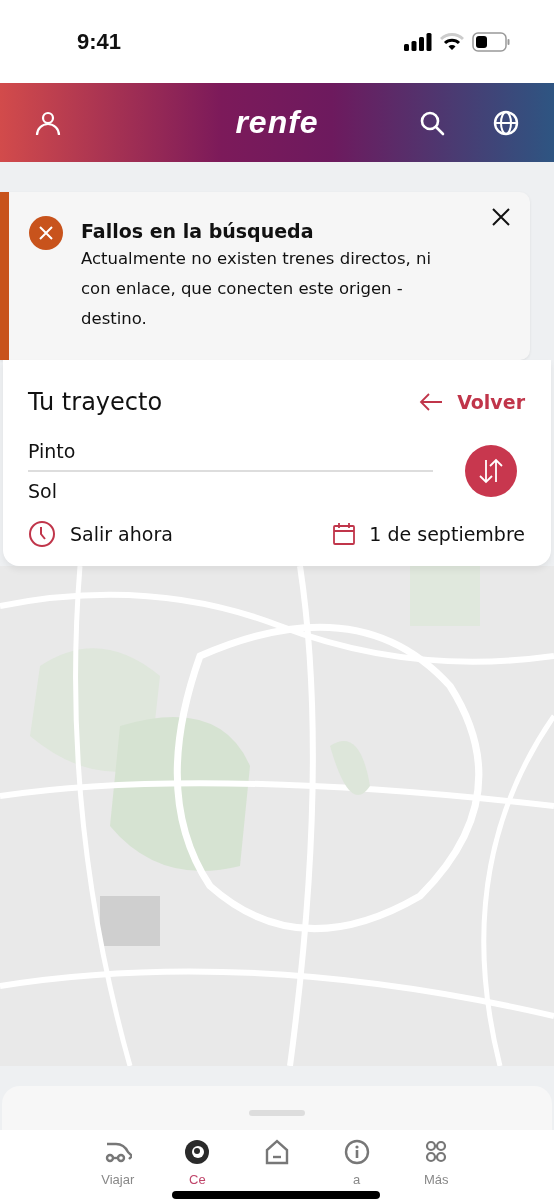  What do you see at coordinates (452, 41) in the screenshot?
I see `wifi-icon` at bounding box center [452, 41].